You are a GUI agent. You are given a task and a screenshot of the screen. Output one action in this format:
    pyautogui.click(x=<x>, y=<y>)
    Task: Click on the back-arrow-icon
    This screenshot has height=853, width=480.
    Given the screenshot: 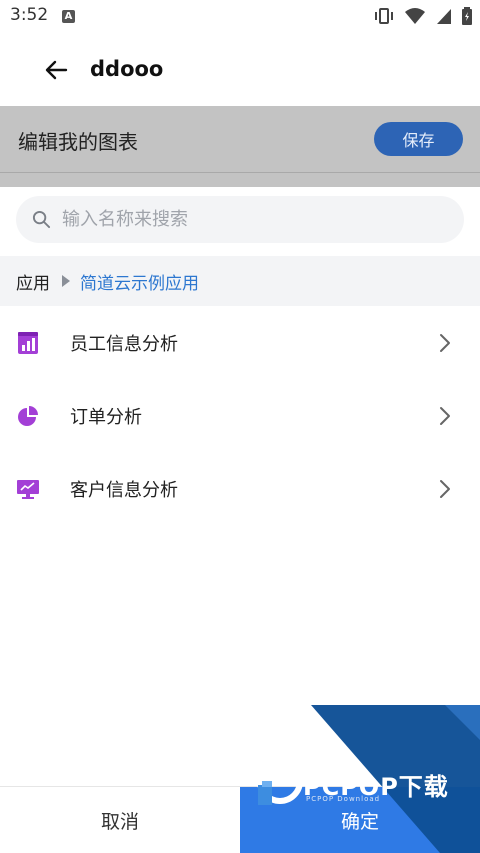 What is the action you would take?
    pyautogui.click(x=56, y=70)
    